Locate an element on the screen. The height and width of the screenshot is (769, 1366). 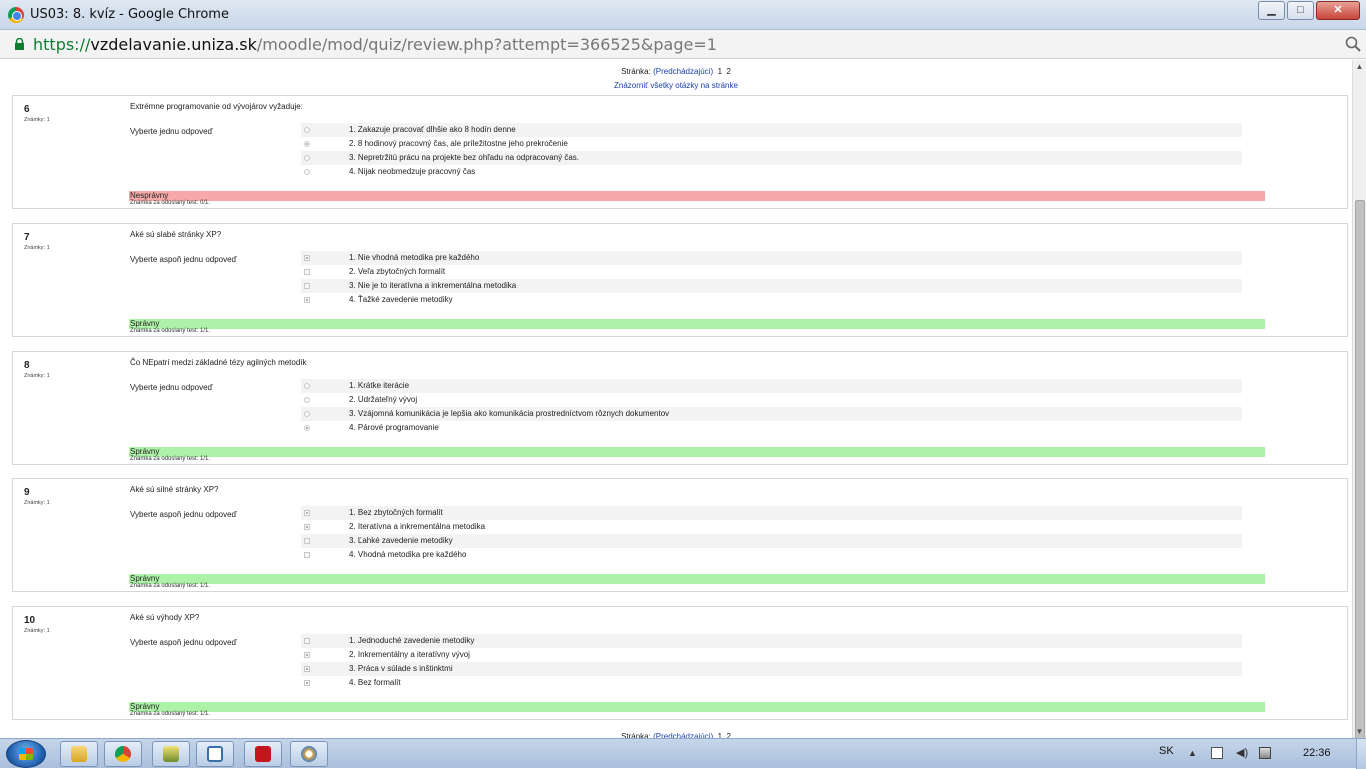
answer-label: 4. Ťažké zavedenie metodiky is located at coordinates (401, 299).